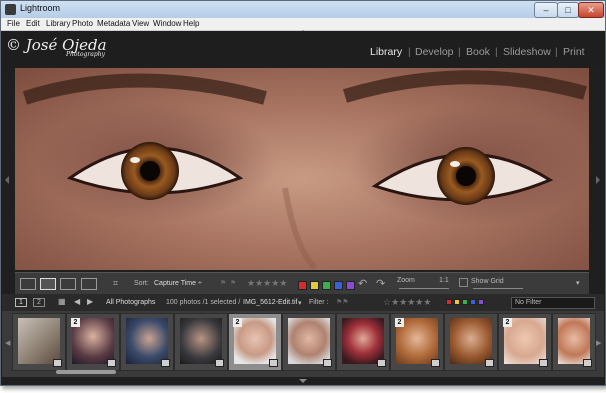  What do you see at coordinates (13, 24) in the screenshot?
I see `menu-file: File` at bounding box center [13, 24].